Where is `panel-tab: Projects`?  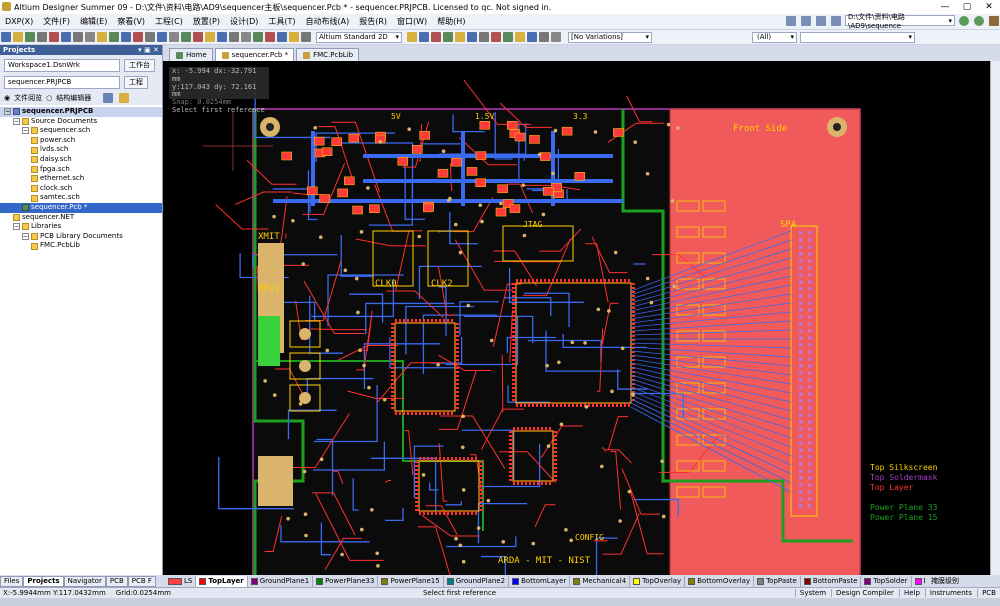 panel-tab: Projects is located at coordinates (43, 581).